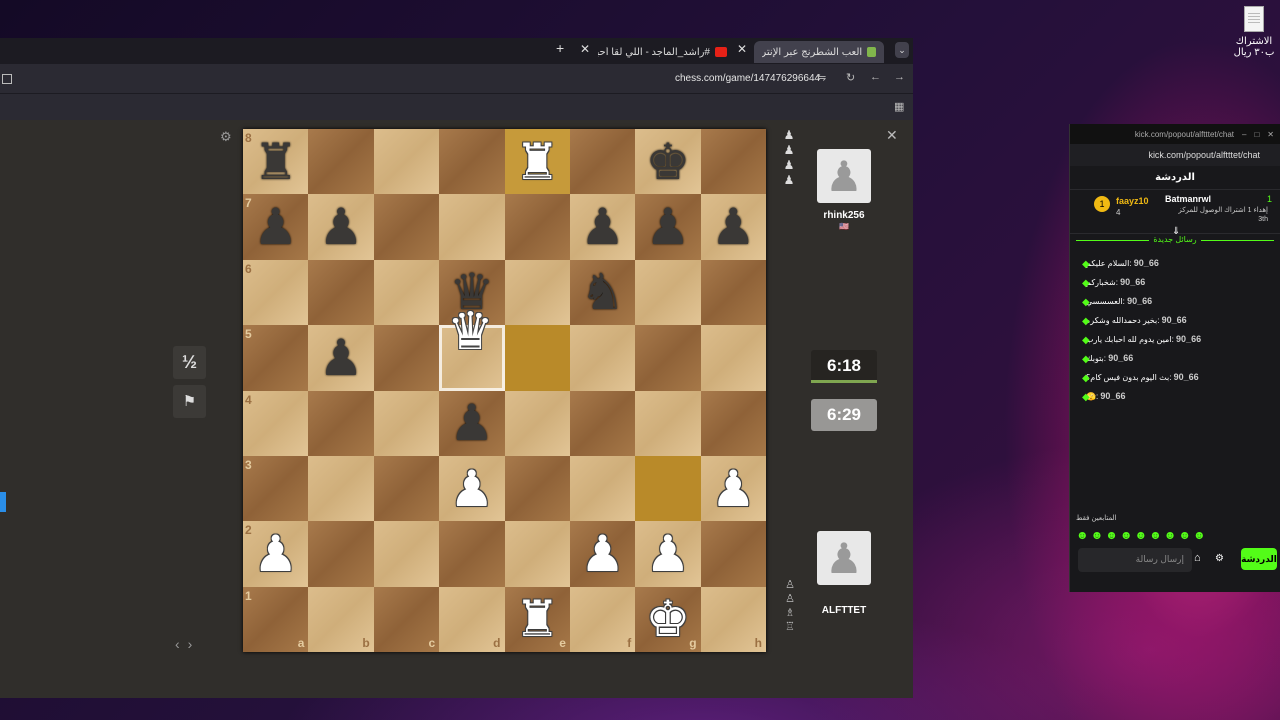  I want to click on move-navigation: ‹›, so click(187, 644).